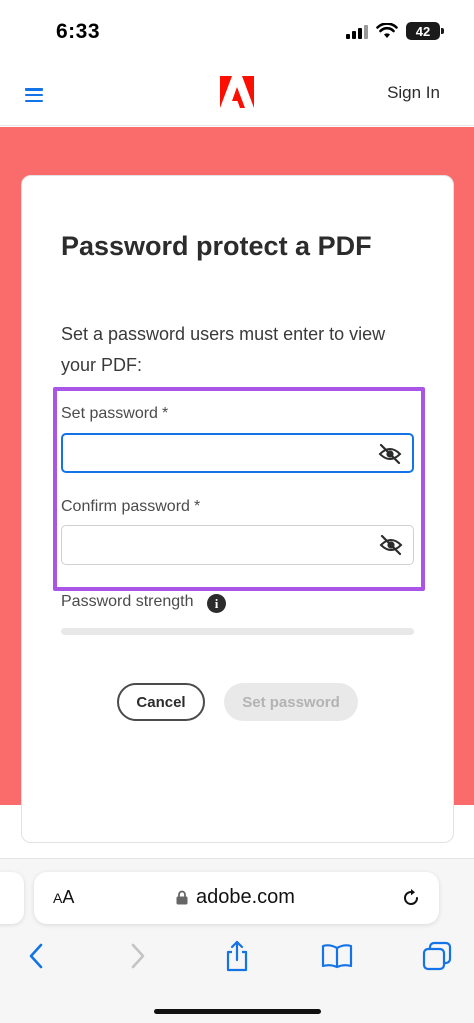 This screenshot has width=474, height=1023. Describe the element at coordinates (12, 898) in the screenshot. I see `previous-tab-preview` at that location.